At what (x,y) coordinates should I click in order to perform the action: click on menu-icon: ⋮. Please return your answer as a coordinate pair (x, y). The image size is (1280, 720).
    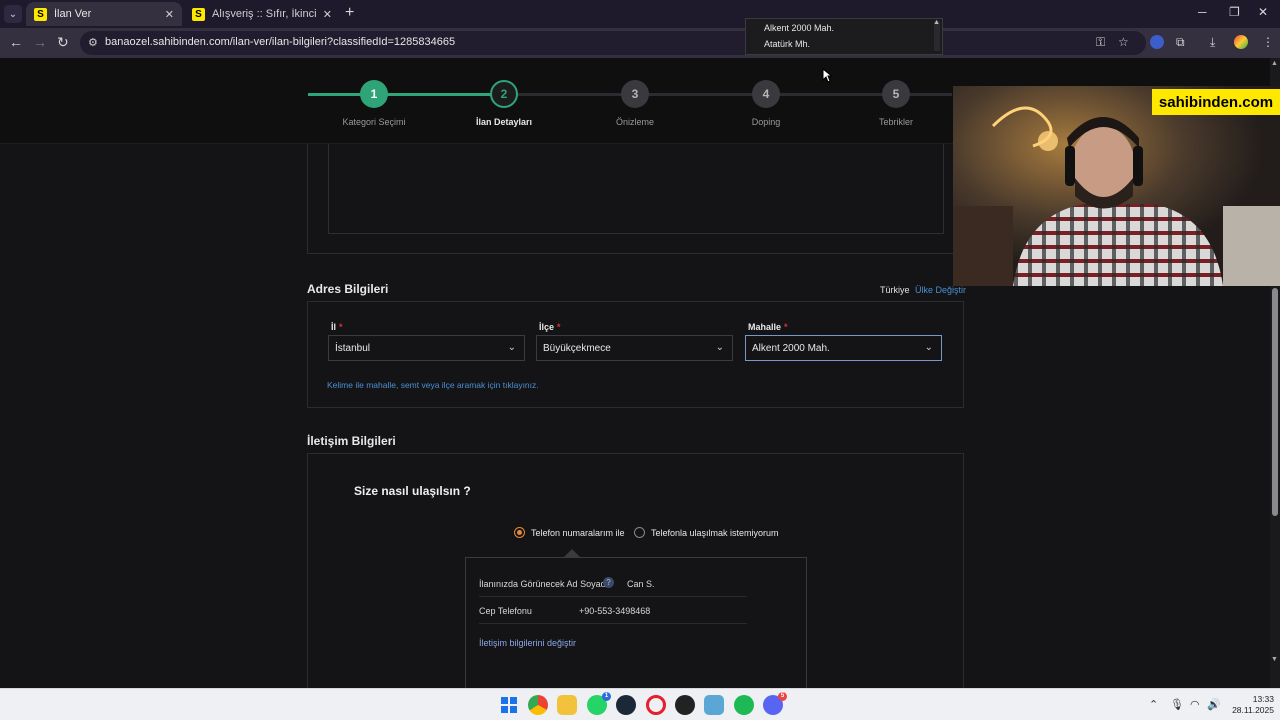
    Looking at the image, I should click on (1268, 42).